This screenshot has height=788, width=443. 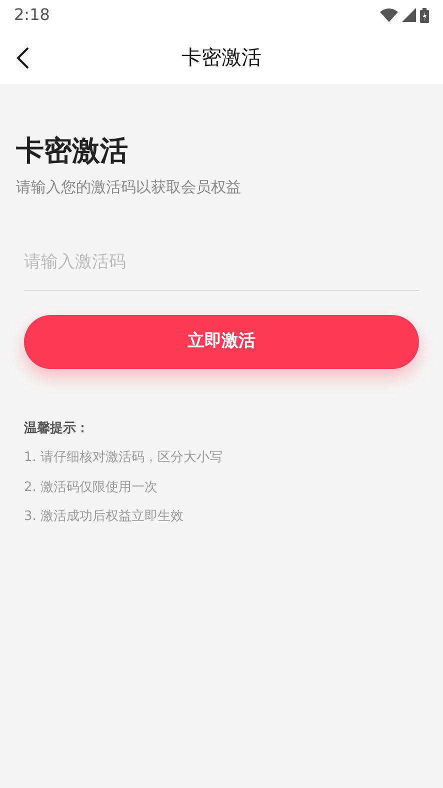 I want to click on activation-code-field: 请输入激活码, so click(x=221, y=263).